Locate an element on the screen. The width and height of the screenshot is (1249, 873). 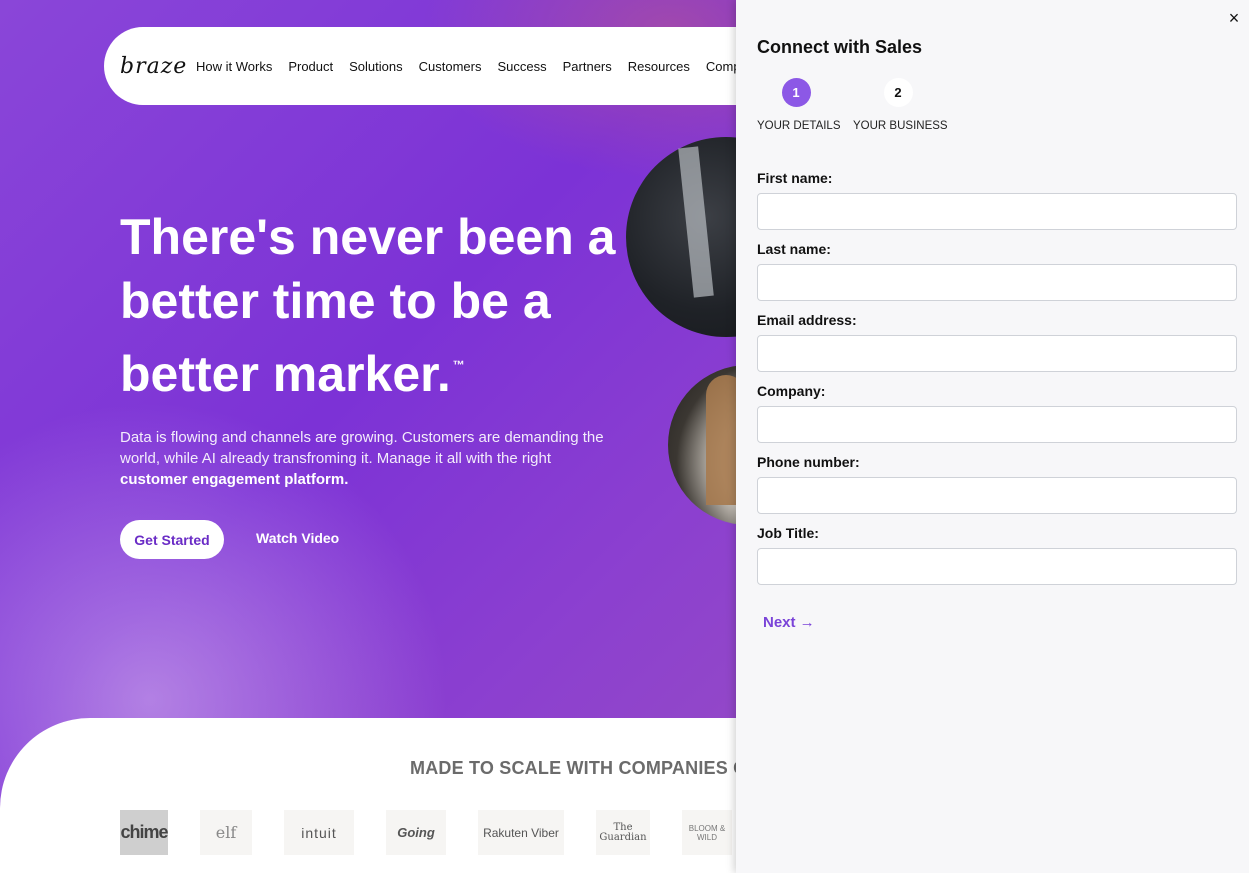
last-name-input is located at coordinates (997, 282).